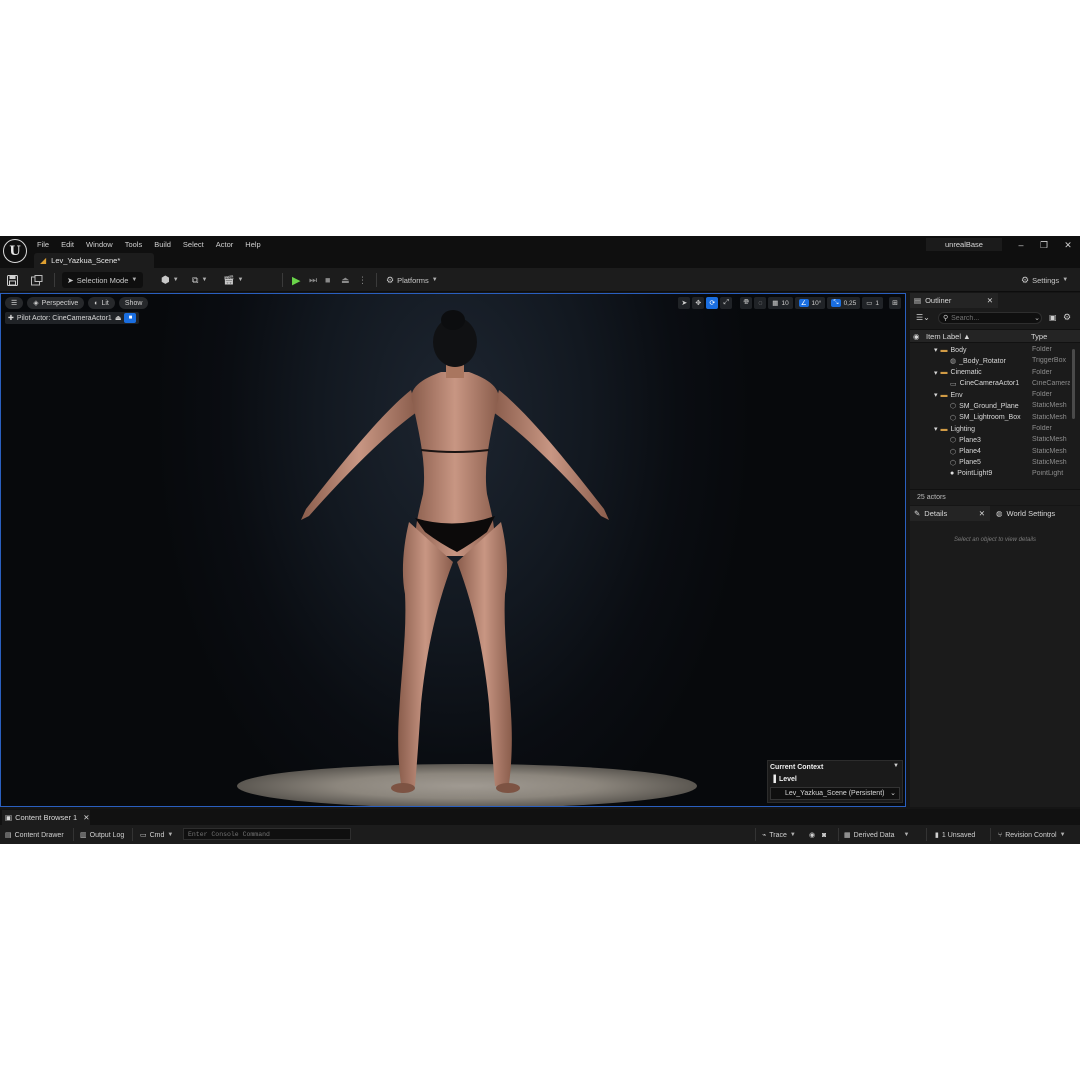  Describe the element at coordinates (916, 336) in the screenshot. I see `visibility-eye-icon: ◉` at that location.